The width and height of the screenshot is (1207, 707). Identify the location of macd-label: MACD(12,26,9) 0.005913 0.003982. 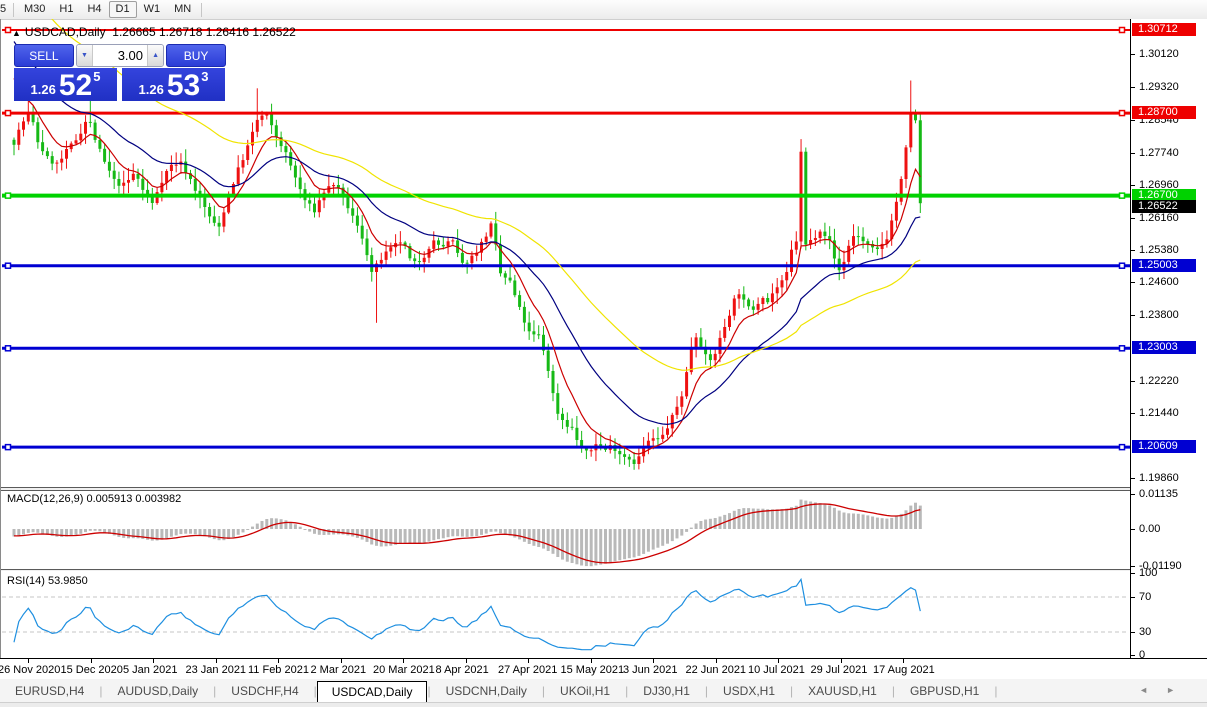
(94, 499).